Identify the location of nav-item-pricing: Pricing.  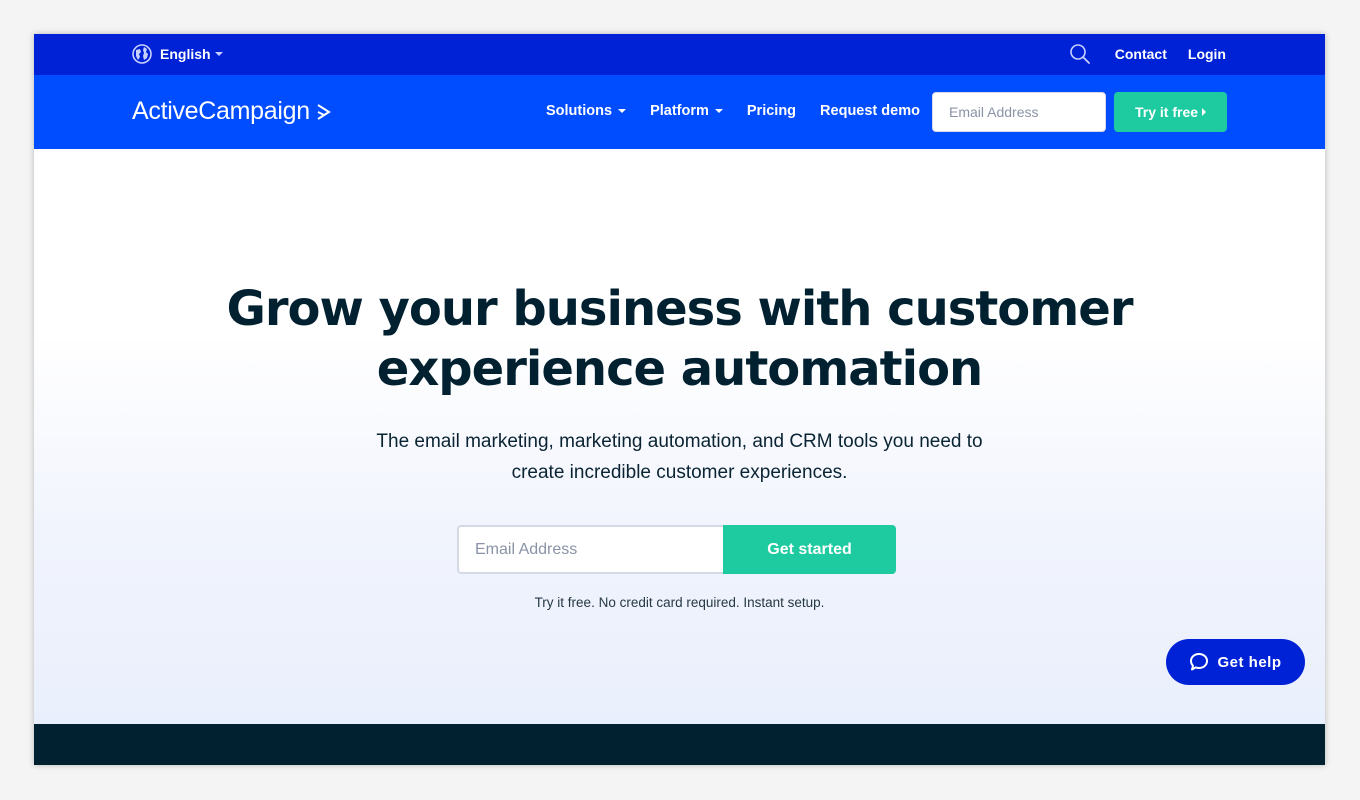
(771, 111).